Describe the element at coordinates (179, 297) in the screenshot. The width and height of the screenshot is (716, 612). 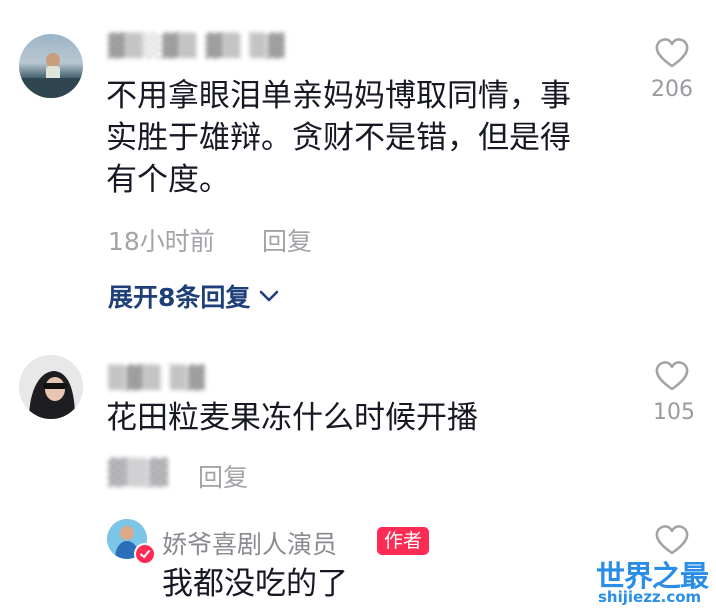
I see `expand-replies-label: 展开8条回复` at that location.